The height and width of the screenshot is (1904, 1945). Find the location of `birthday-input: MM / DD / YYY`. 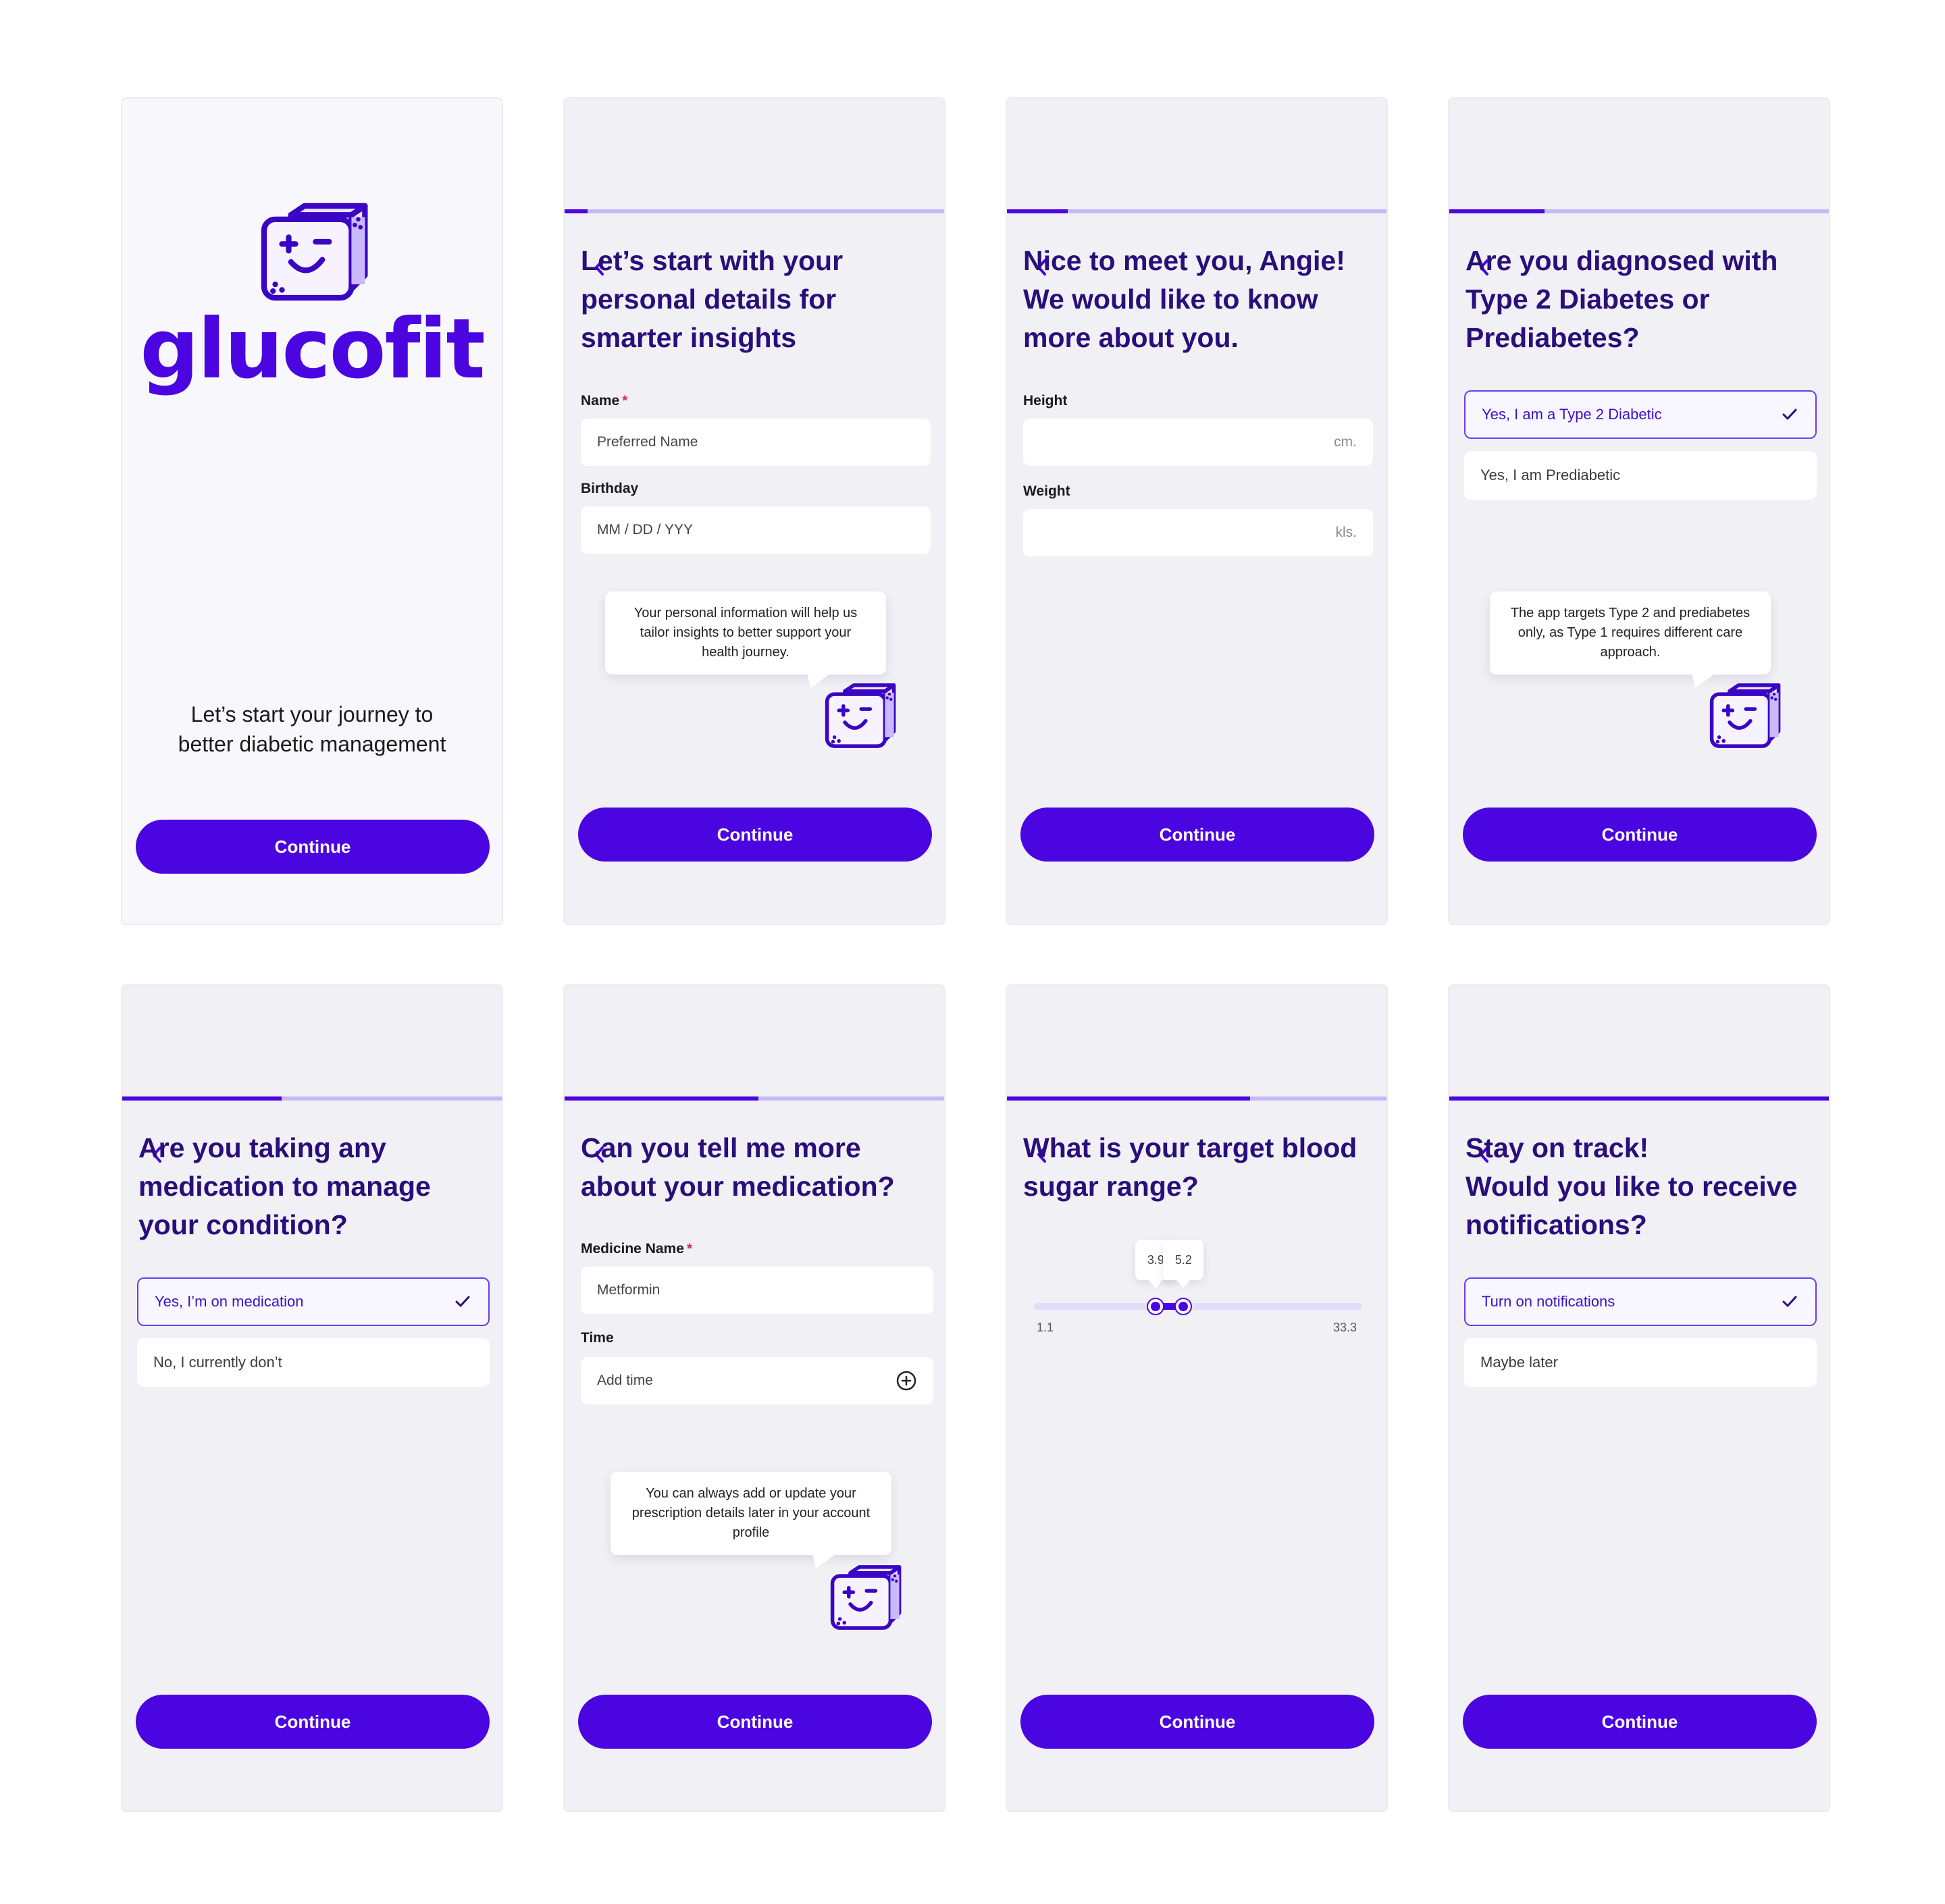

birthday-input: MM / DD / YYY is located at coordinates (756, 530).